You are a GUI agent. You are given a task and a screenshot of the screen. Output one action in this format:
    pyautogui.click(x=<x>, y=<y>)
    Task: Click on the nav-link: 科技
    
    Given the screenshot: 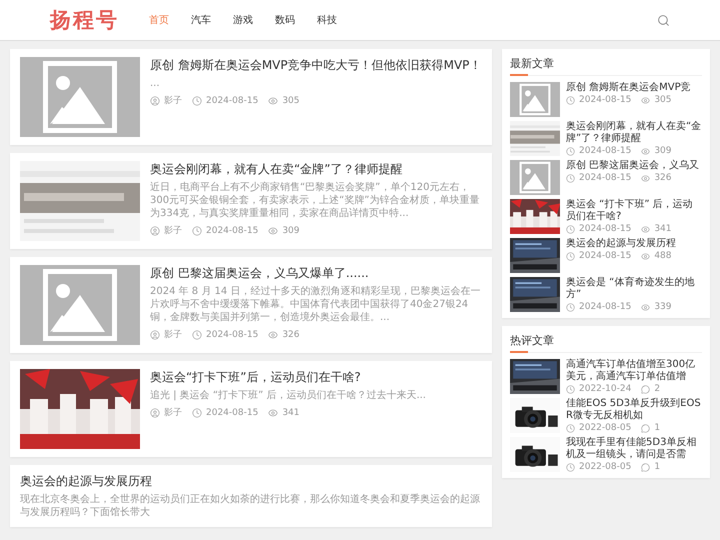 What is the action you would take?
    pyautogui.click(x=327, y=20)
    